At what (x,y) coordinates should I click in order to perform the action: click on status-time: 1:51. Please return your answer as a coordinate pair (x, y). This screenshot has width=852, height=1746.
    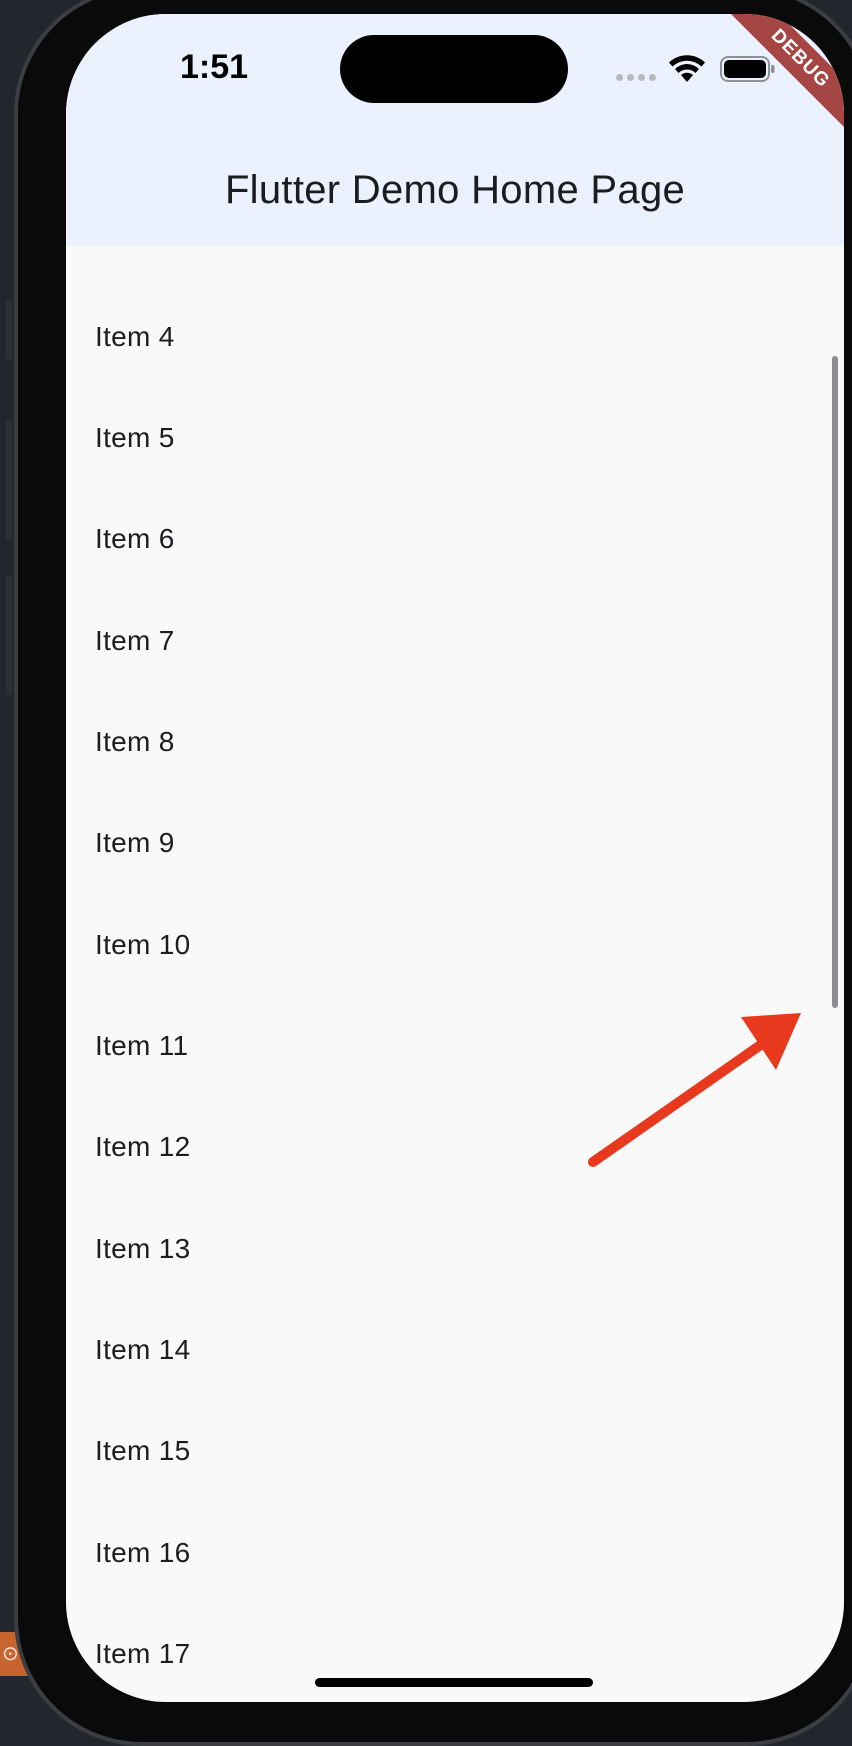
    Looking at the image, I should click on (214, 67).